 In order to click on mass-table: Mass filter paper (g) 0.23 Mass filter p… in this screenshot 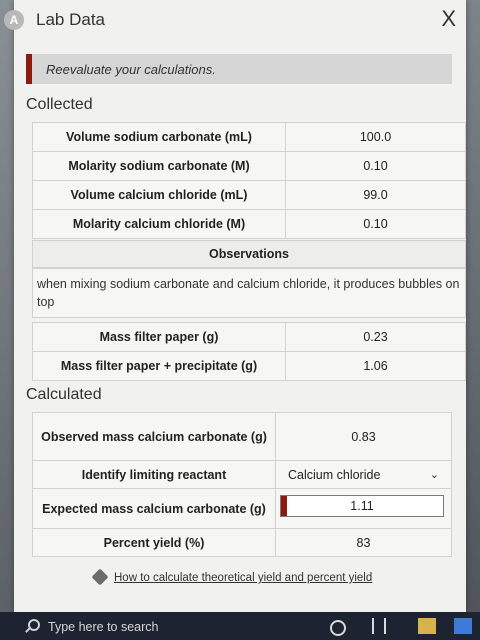, I will do `click(249, 351)`.